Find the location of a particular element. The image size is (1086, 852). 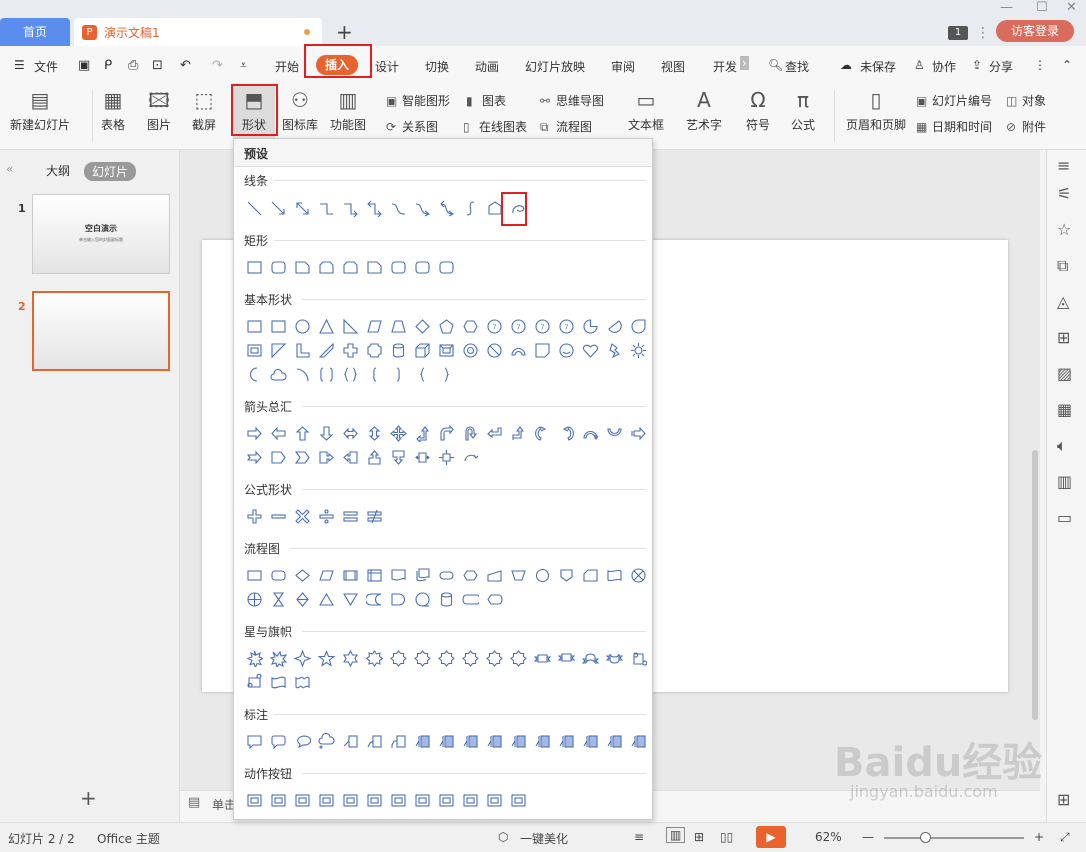

tab-slides: 幻灯片 is located at coordinates (110, 171).